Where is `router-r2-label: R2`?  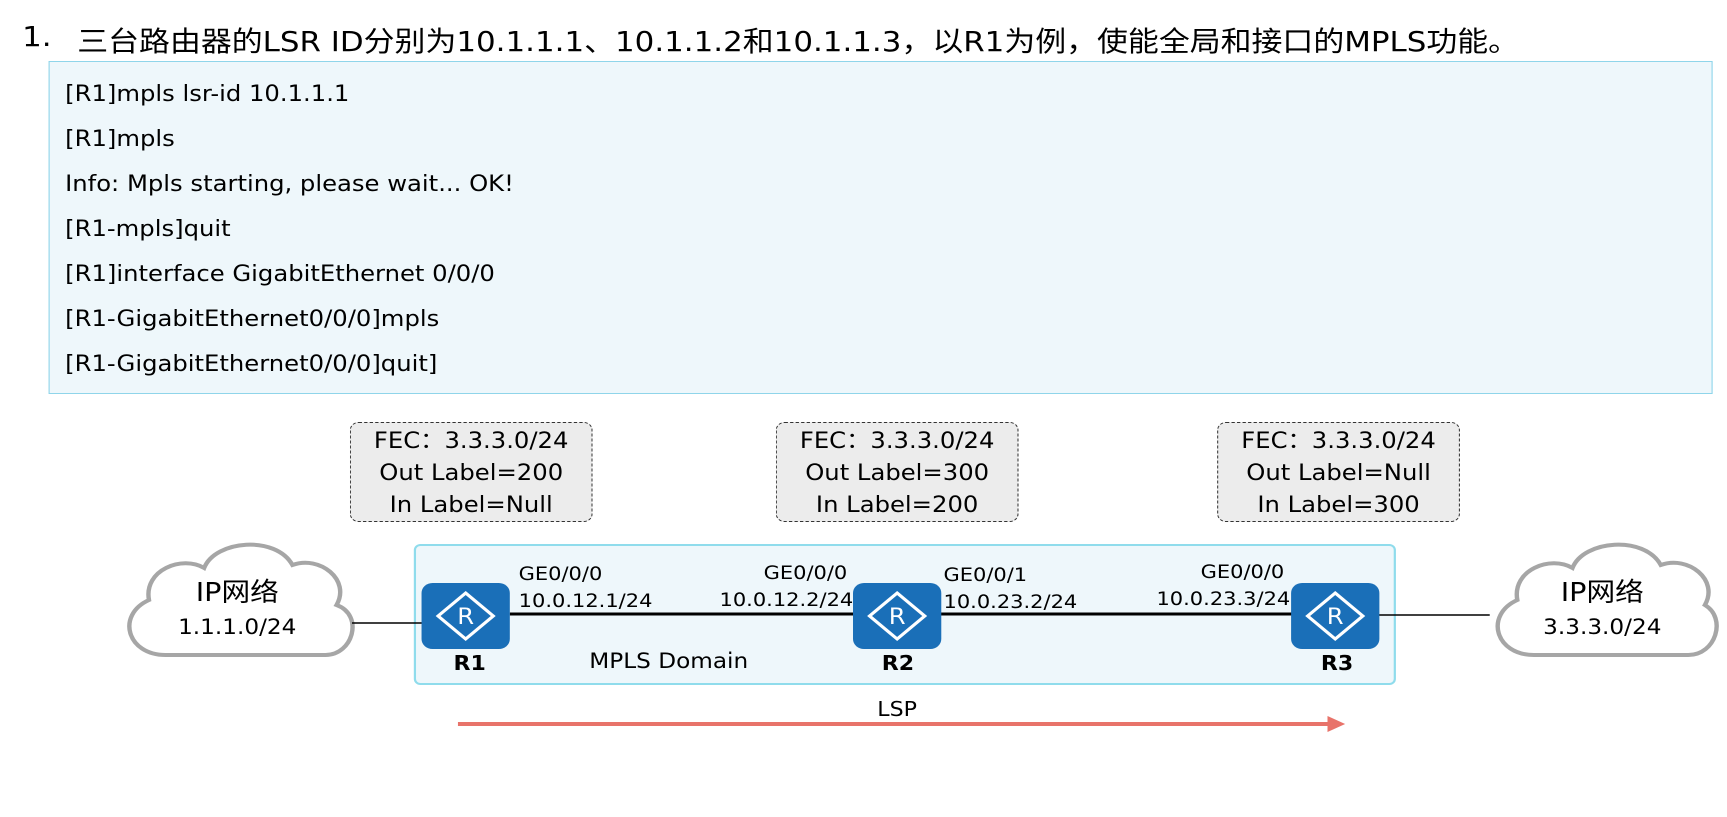
router-r2-label: R2 is located at coordinates (898, 663).